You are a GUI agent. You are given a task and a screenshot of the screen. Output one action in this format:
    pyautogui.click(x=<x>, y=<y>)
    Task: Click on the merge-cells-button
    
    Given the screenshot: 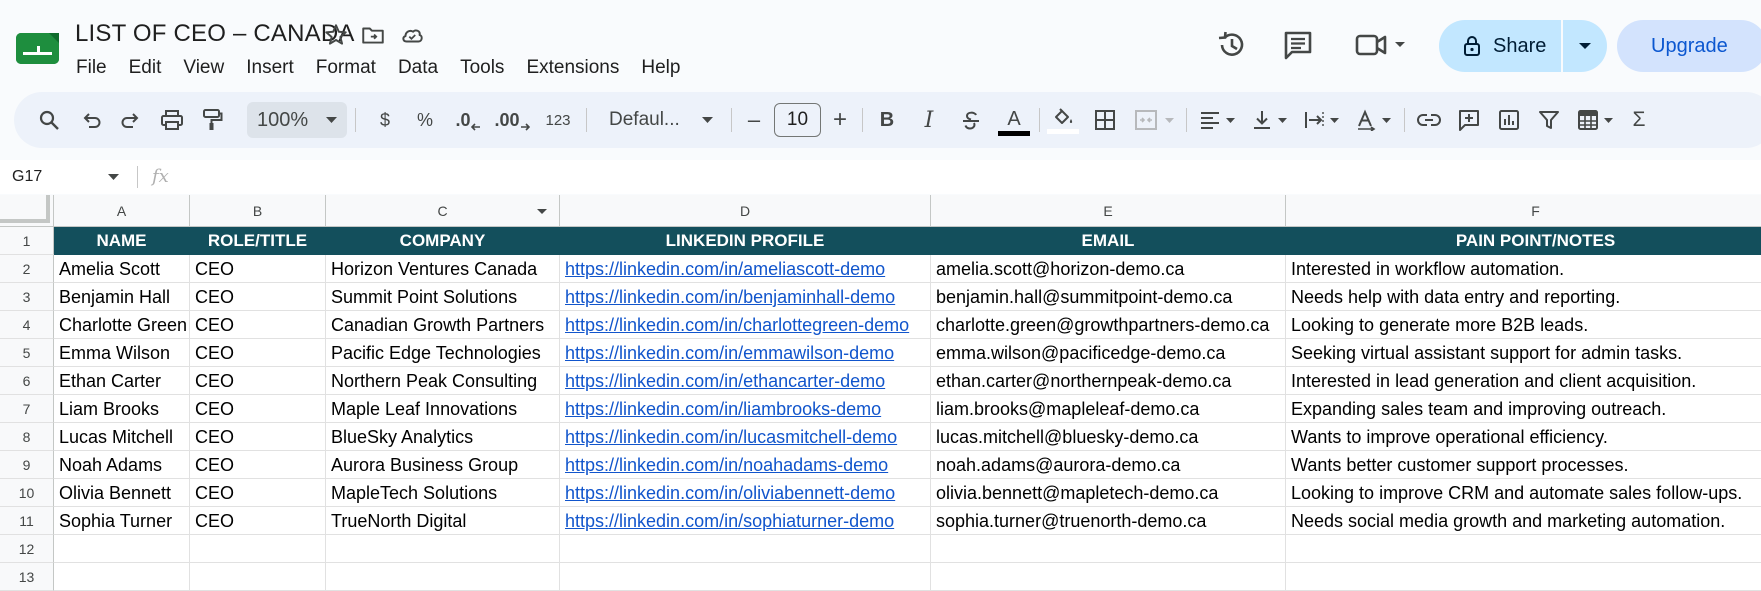 What is the action you would take?
    pyautogui.click(x=1154, y=120)
    